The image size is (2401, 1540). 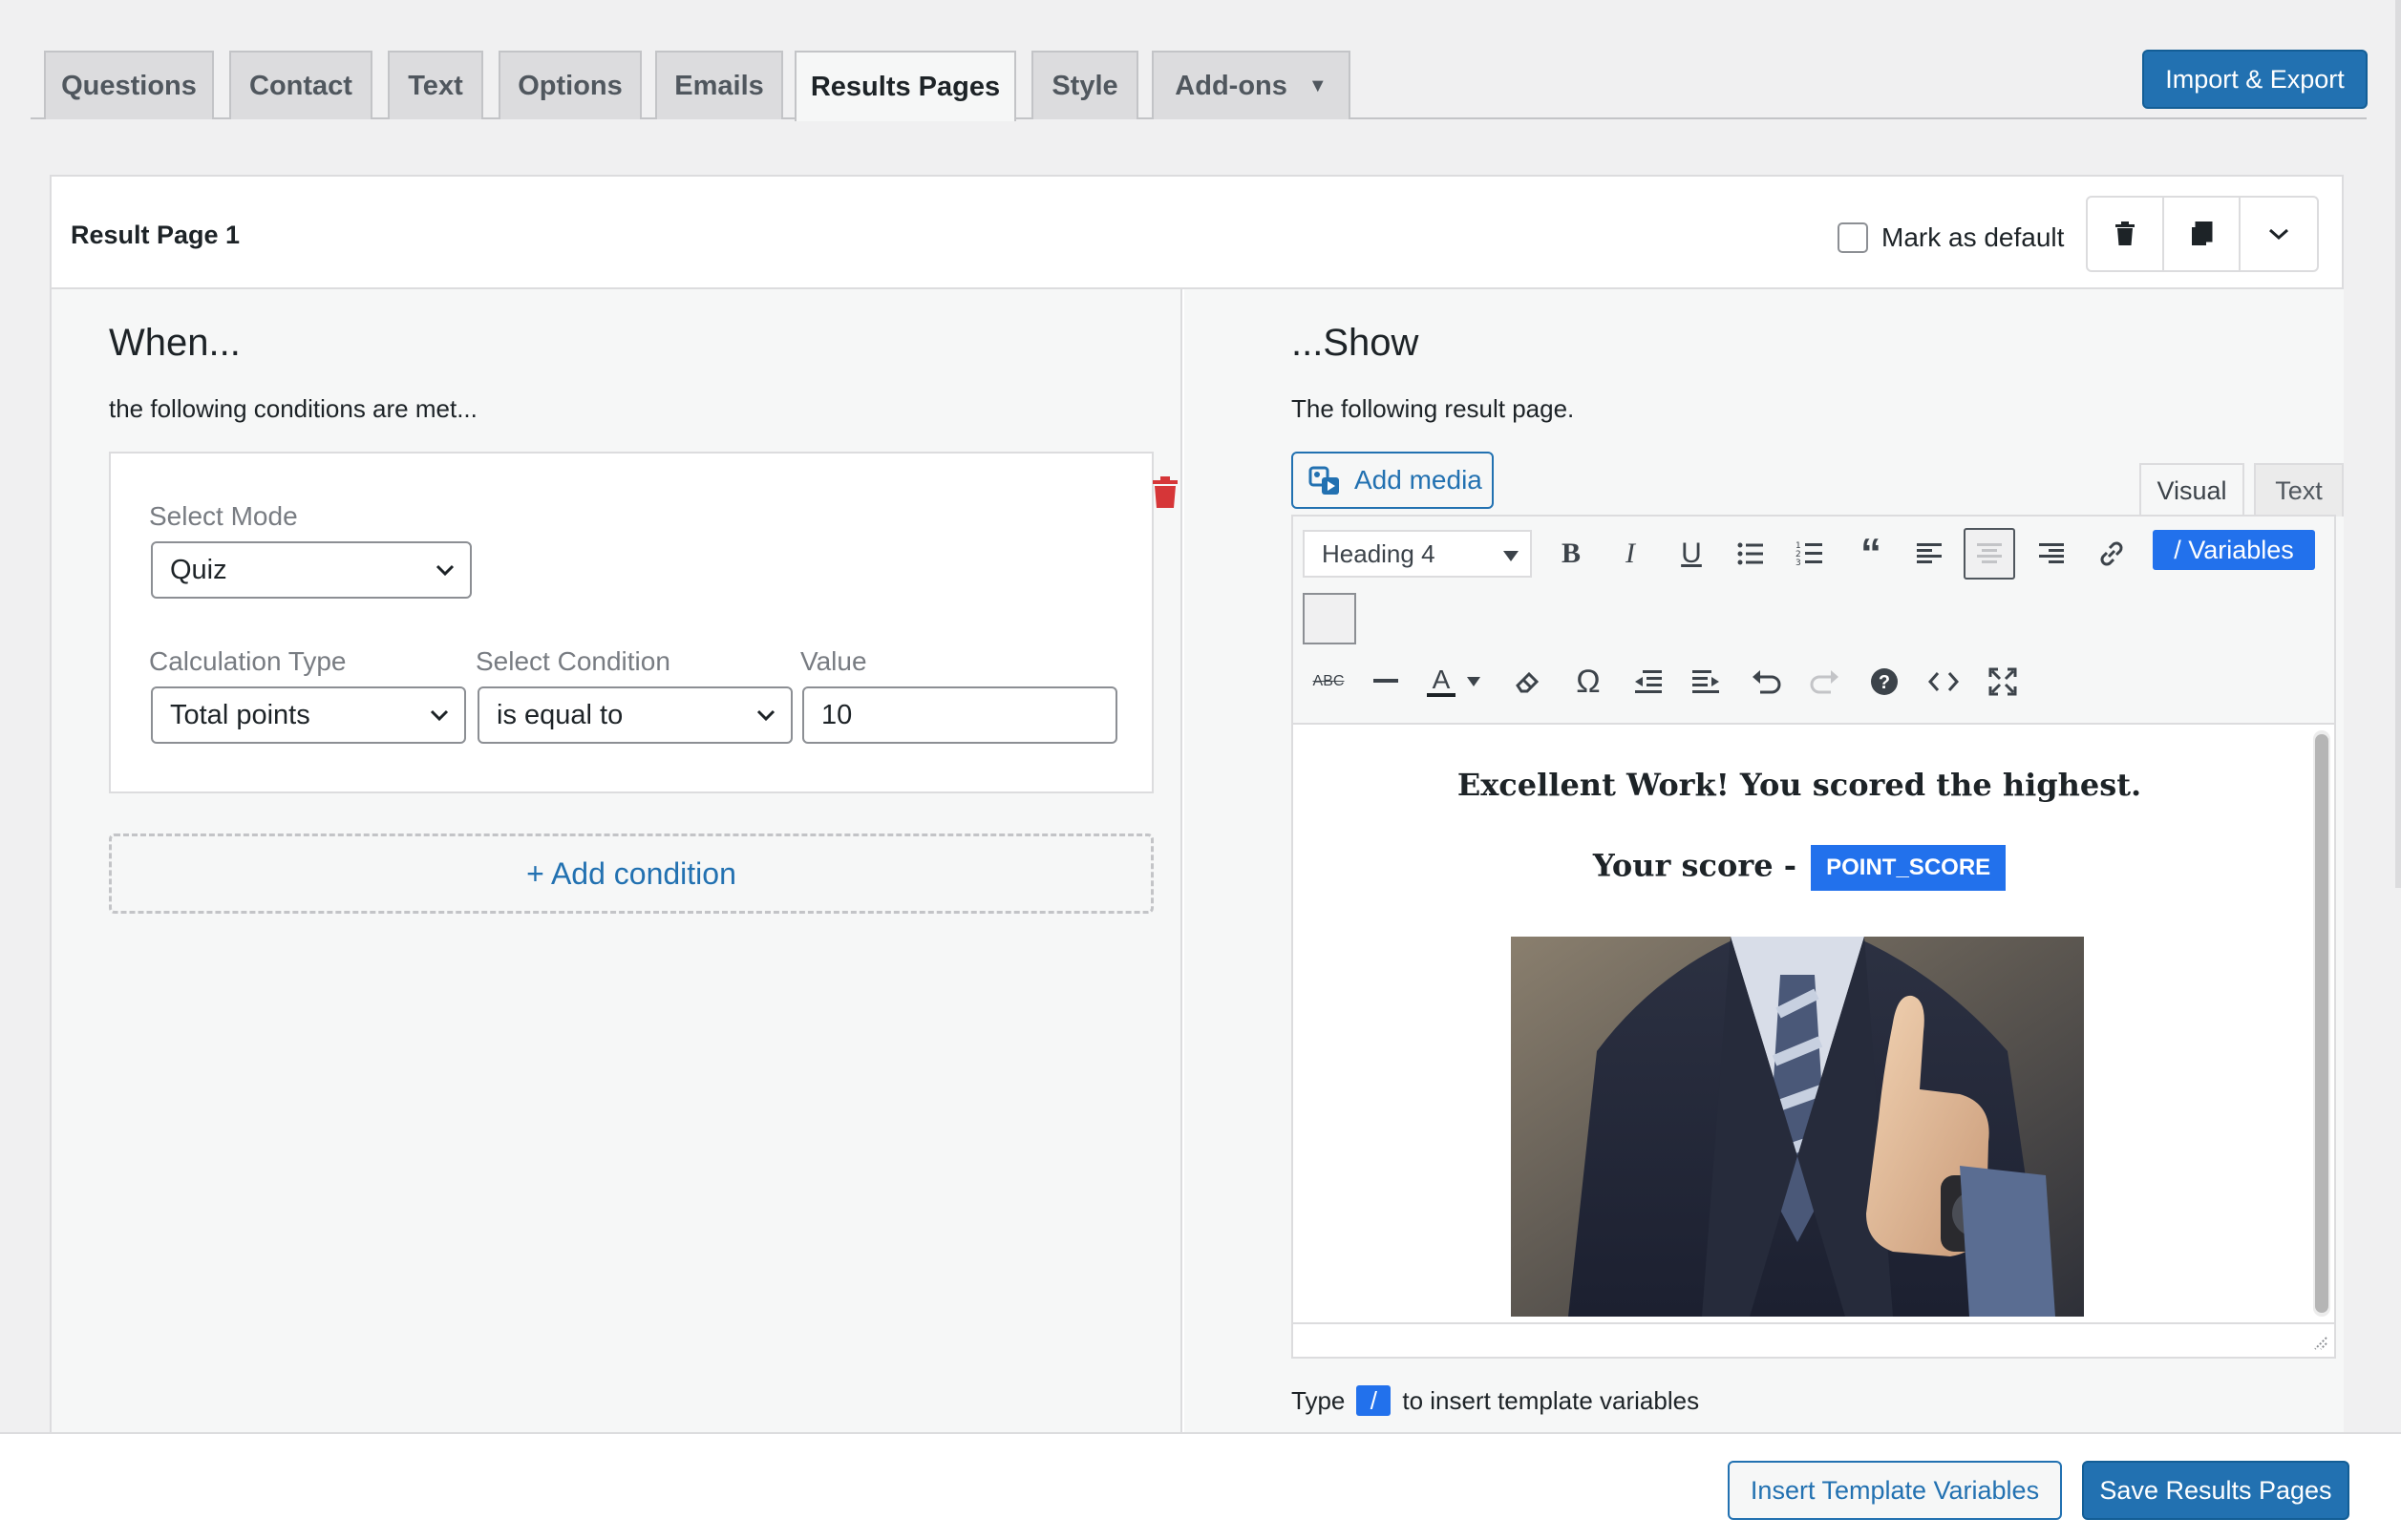 I want to click on tab-style: Style, so click(x=1084, y=85).